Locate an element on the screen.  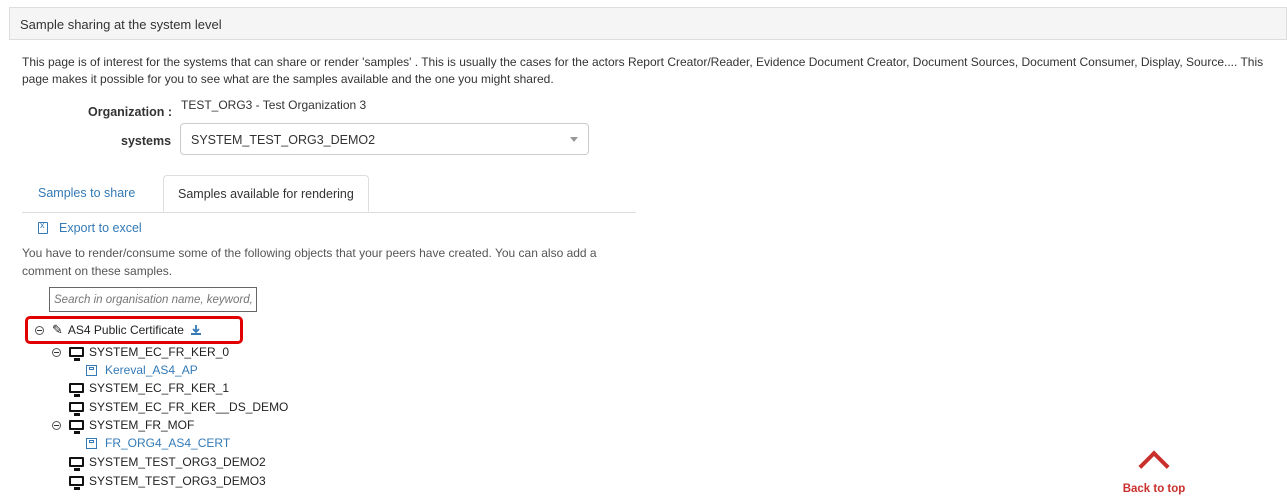
tree-root: ✎ AS4 Public Certificate is located at coordinates (118, 330).